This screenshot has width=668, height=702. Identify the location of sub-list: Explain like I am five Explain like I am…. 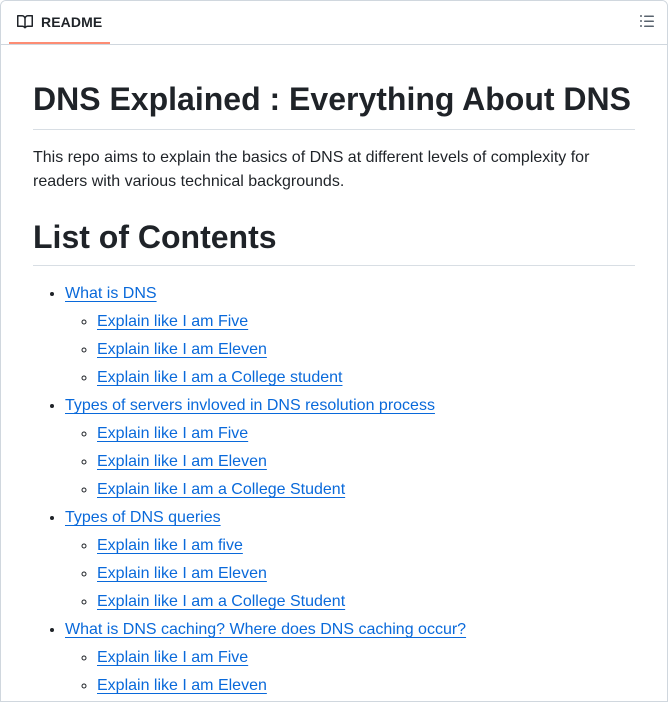
(350, 574).